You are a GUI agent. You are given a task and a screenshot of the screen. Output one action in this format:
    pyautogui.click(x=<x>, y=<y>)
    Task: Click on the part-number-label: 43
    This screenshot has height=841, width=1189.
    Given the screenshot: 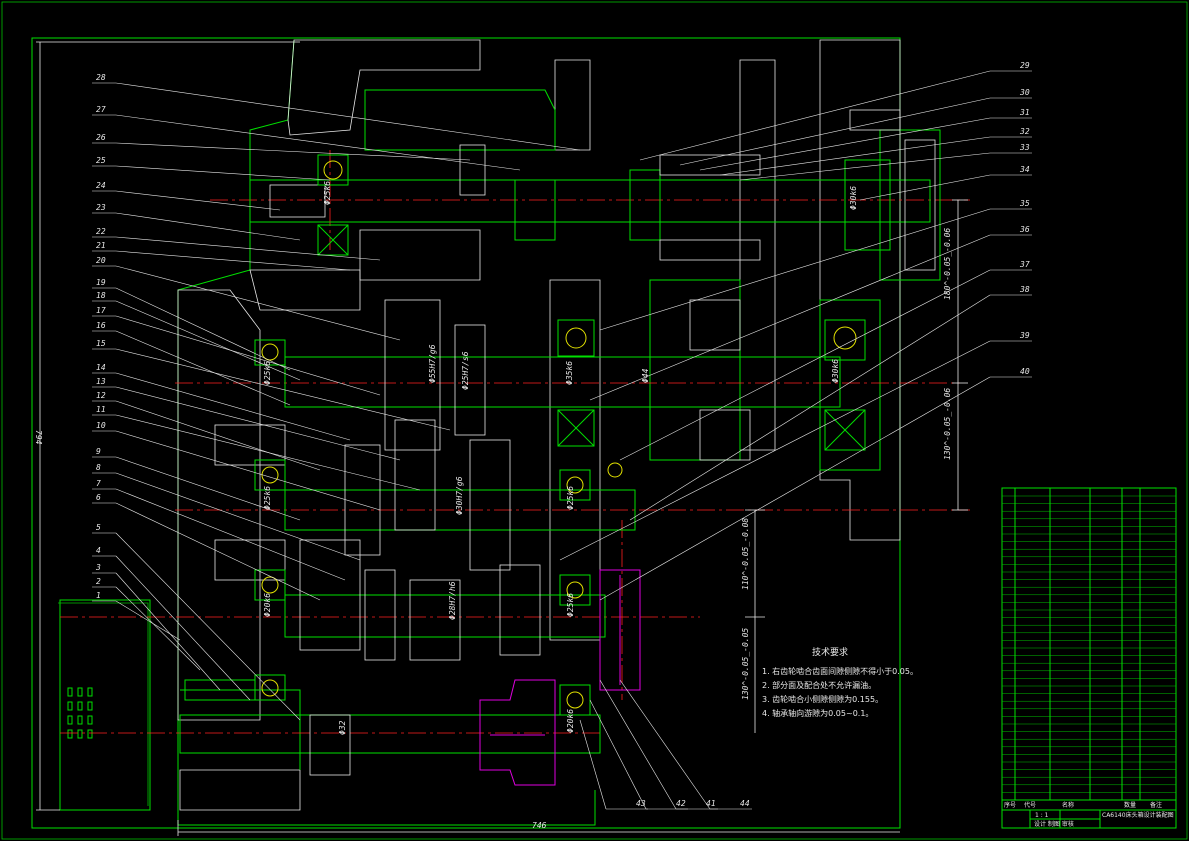 What is the action you would take?
    pyautogui.click(x=641, y=803)
    